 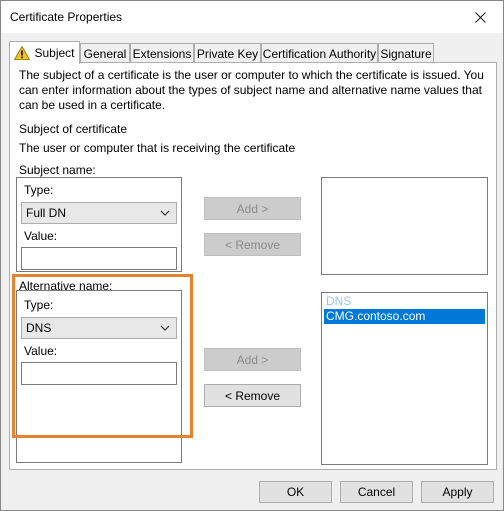 What do you see at coordinates (404, 316) in the screenshot?
I see `list-item: CMG.contoso.com` at bounding box center [404, 316].